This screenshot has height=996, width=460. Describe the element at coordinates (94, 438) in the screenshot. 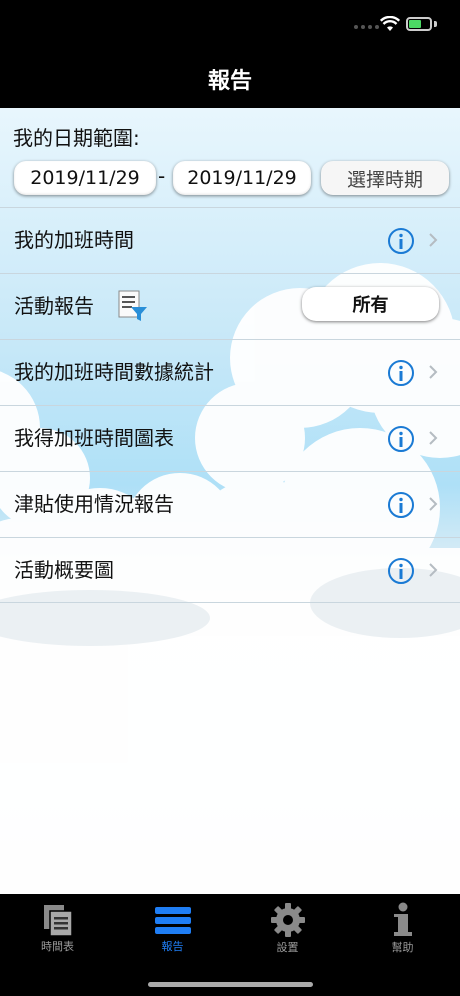

I see `list-item-label: 我得加班時間圖表` at that location.